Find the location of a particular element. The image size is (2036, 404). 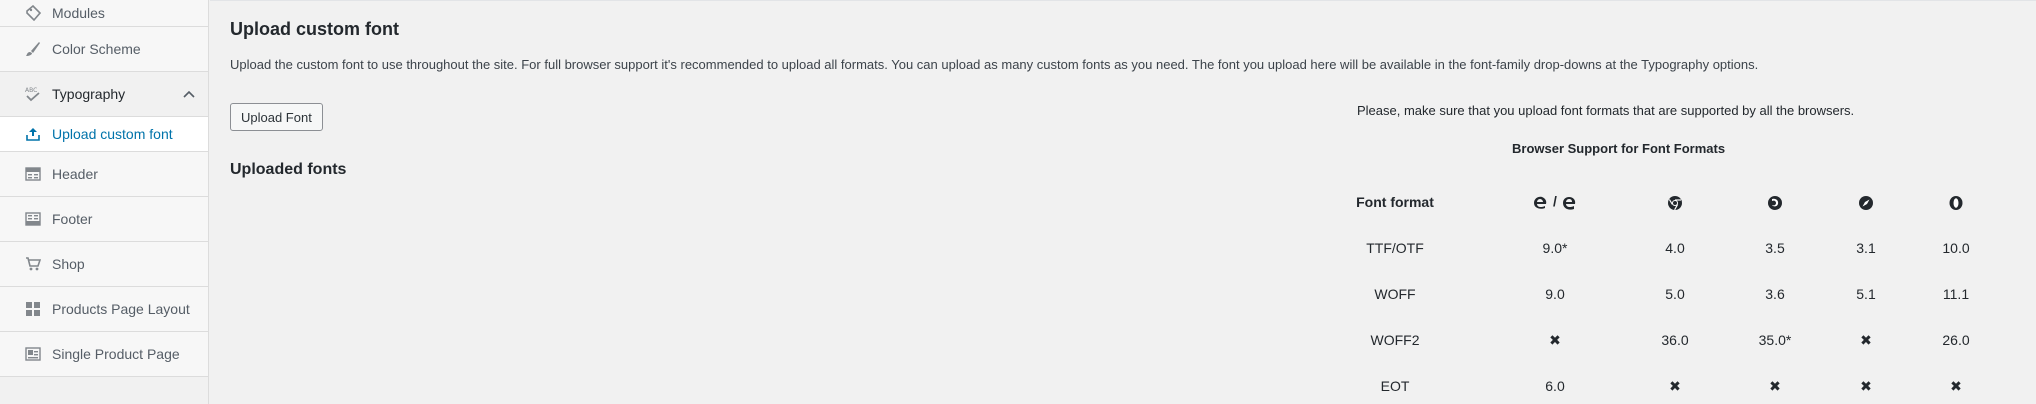

chrome-icon is located at coordinates (1675, 203).